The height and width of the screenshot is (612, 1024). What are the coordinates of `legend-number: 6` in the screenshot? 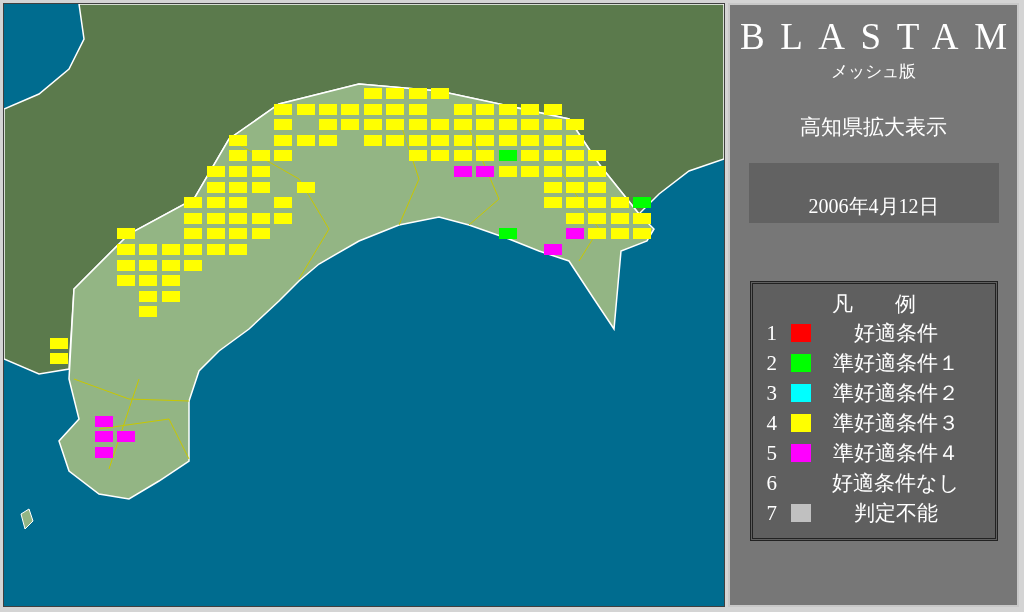 It's located at (772, 483).